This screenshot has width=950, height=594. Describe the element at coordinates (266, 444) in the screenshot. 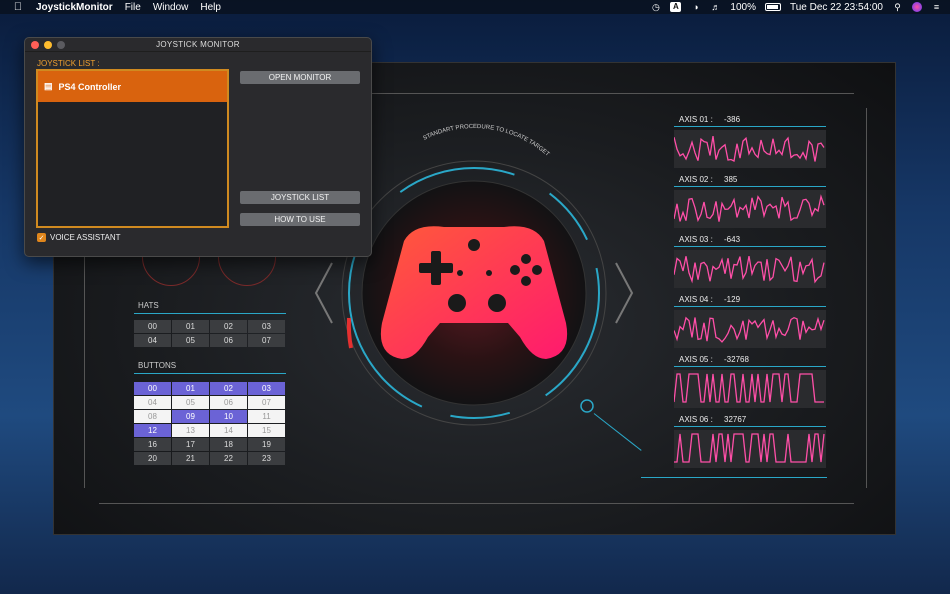

I see `button-cell: 19` at that location.